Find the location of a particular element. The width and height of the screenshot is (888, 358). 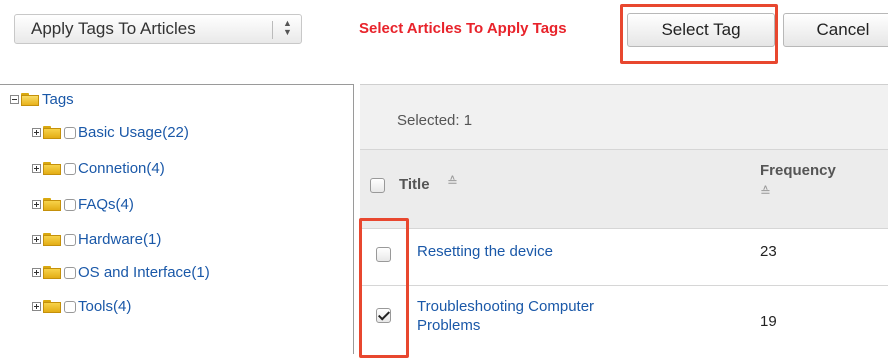

tree-item-label: FAQs(4) is located at coordinates (106, 204).